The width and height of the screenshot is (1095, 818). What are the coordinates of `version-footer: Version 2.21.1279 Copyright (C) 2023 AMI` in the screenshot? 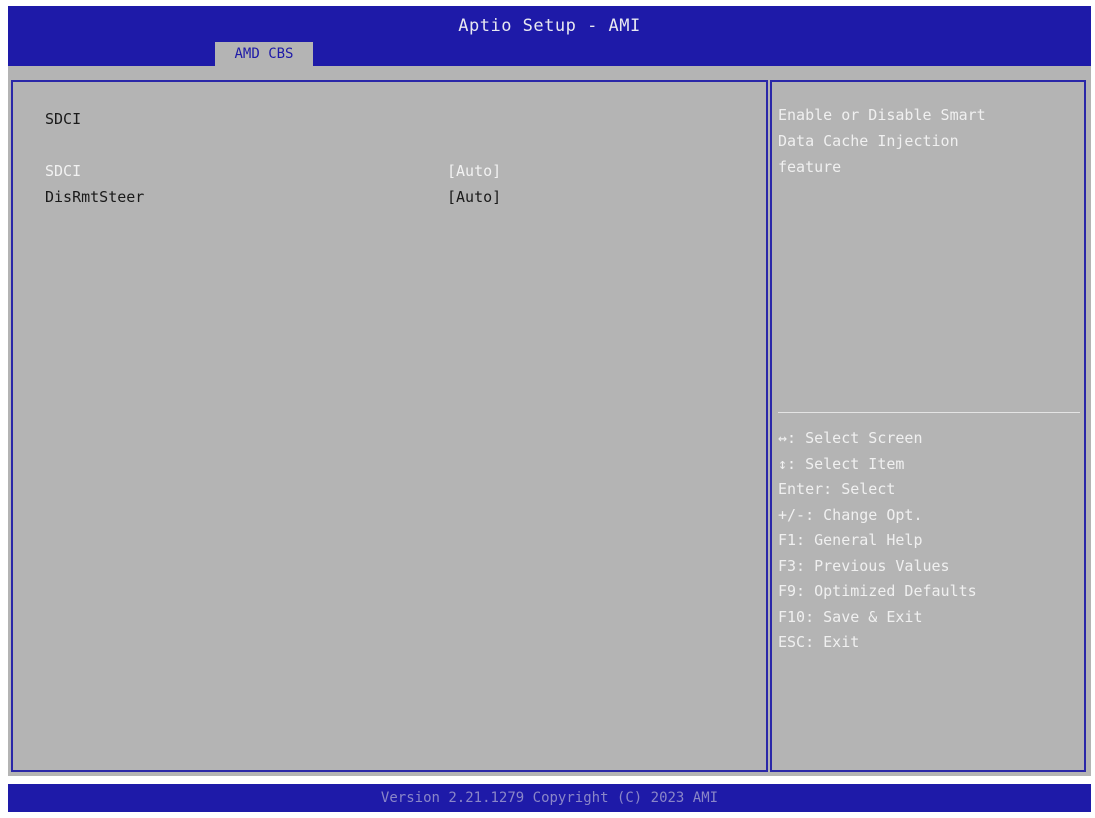 It's located at (549, 798).